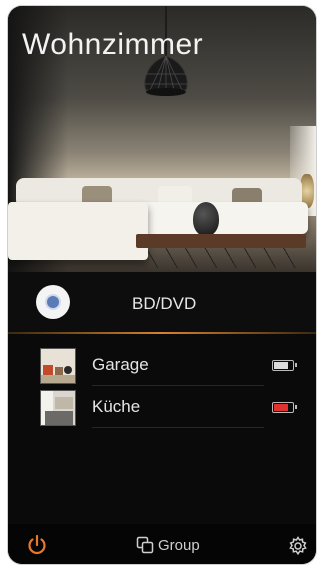 Image resolution: width=323 pixels, height=570 pixels. I want to click on zone-item-garage: Garage, so click(162, 365).